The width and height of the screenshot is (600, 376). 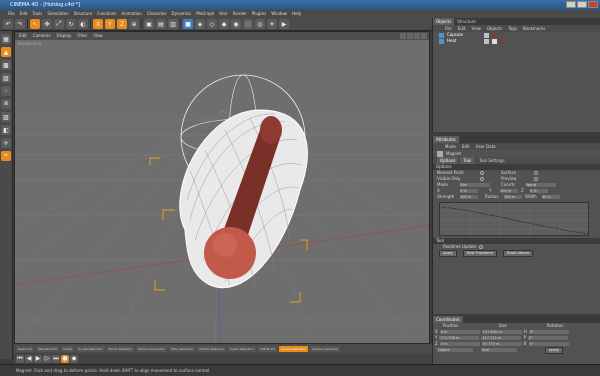 I want to click on position-z-field: 0 m, so click(x=459, y=344).